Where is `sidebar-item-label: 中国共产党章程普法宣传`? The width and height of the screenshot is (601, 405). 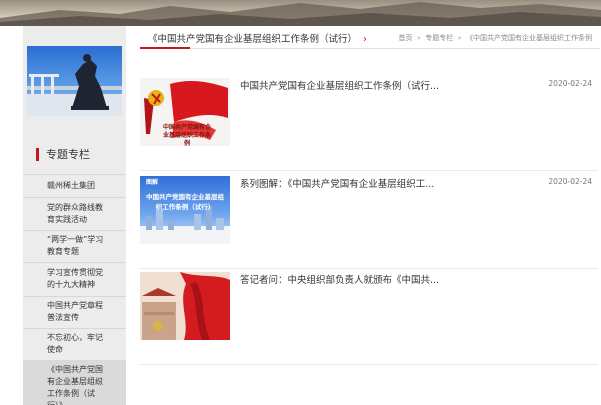 sidebar-item-label: 中国共产党章程普法宣传 is located at coordinates (75, 311).